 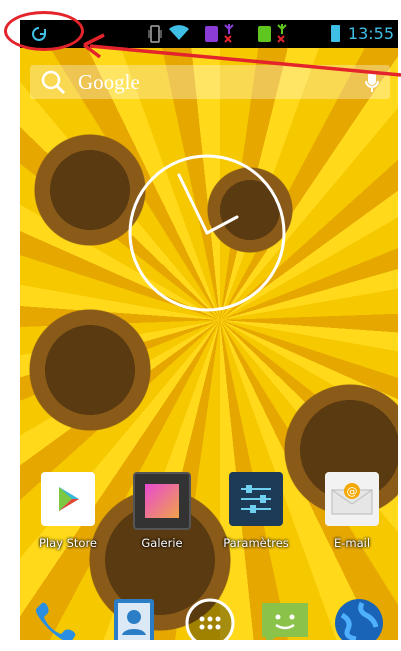 What do you see at coordinates (256, 499) in the screenshot?
I see `settings-icon` at bounding box center [256, 499].